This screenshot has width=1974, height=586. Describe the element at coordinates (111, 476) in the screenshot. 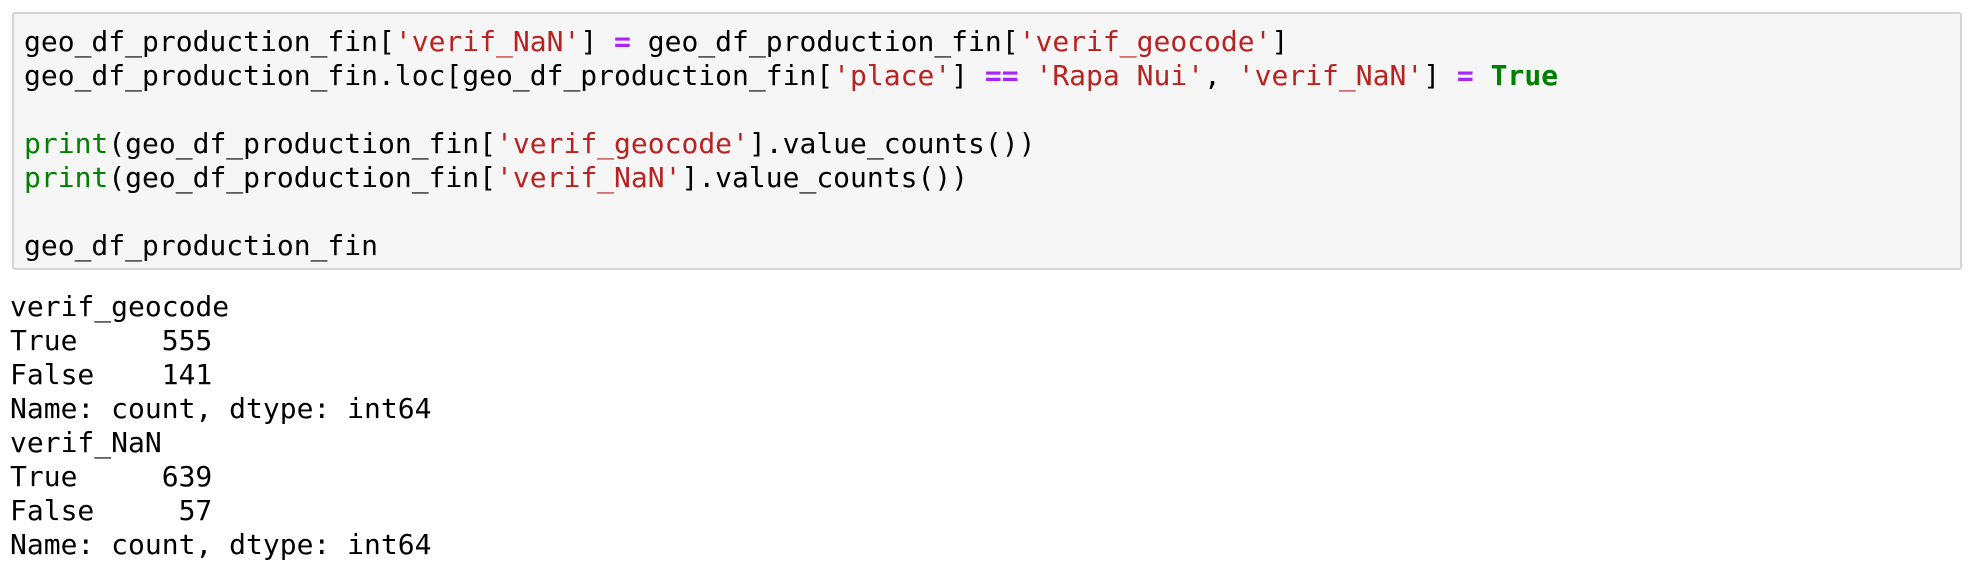

I see `output-line: True 639` at that location.